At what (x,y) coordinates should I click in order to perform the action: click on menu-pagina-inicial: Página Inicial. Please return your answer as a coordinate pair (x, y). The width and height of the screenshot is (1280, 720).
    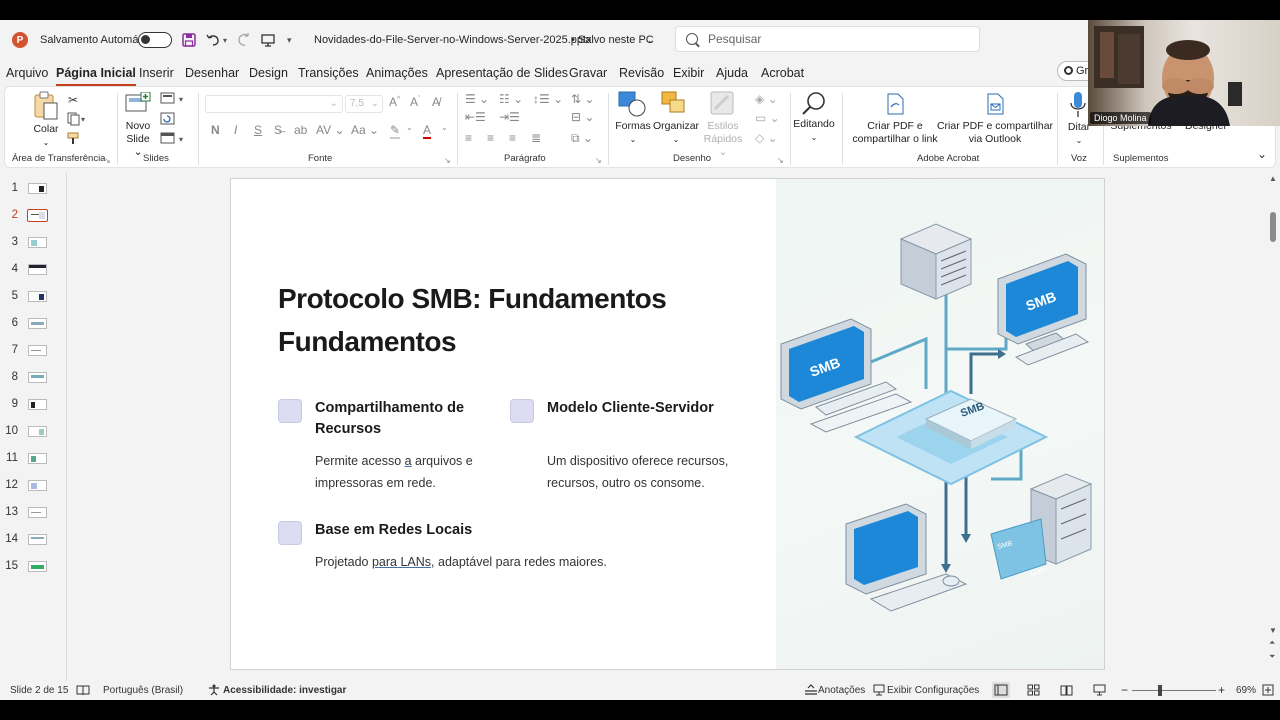
    Looking at the image, I should click on (96, 74).